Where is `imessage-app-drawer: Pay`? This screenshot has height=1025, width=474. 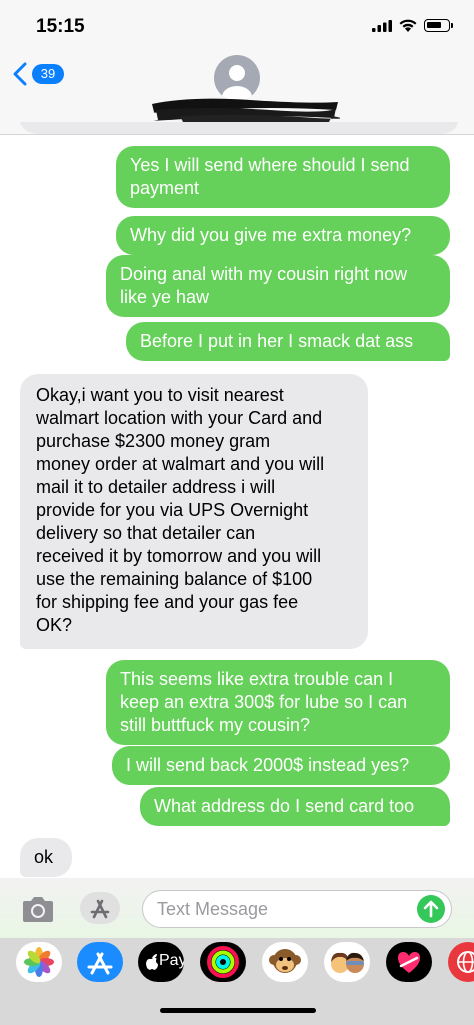 imessage-app-drawer: Pay is located at coordinates (237, 981).